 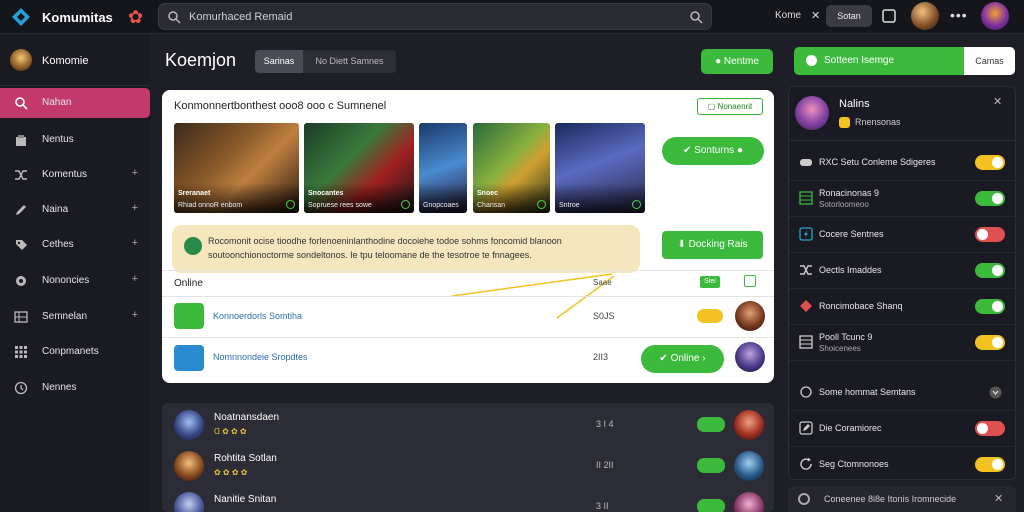 I want to click on setting-sublabel: Shoicenees, so click(x=840, y=348).